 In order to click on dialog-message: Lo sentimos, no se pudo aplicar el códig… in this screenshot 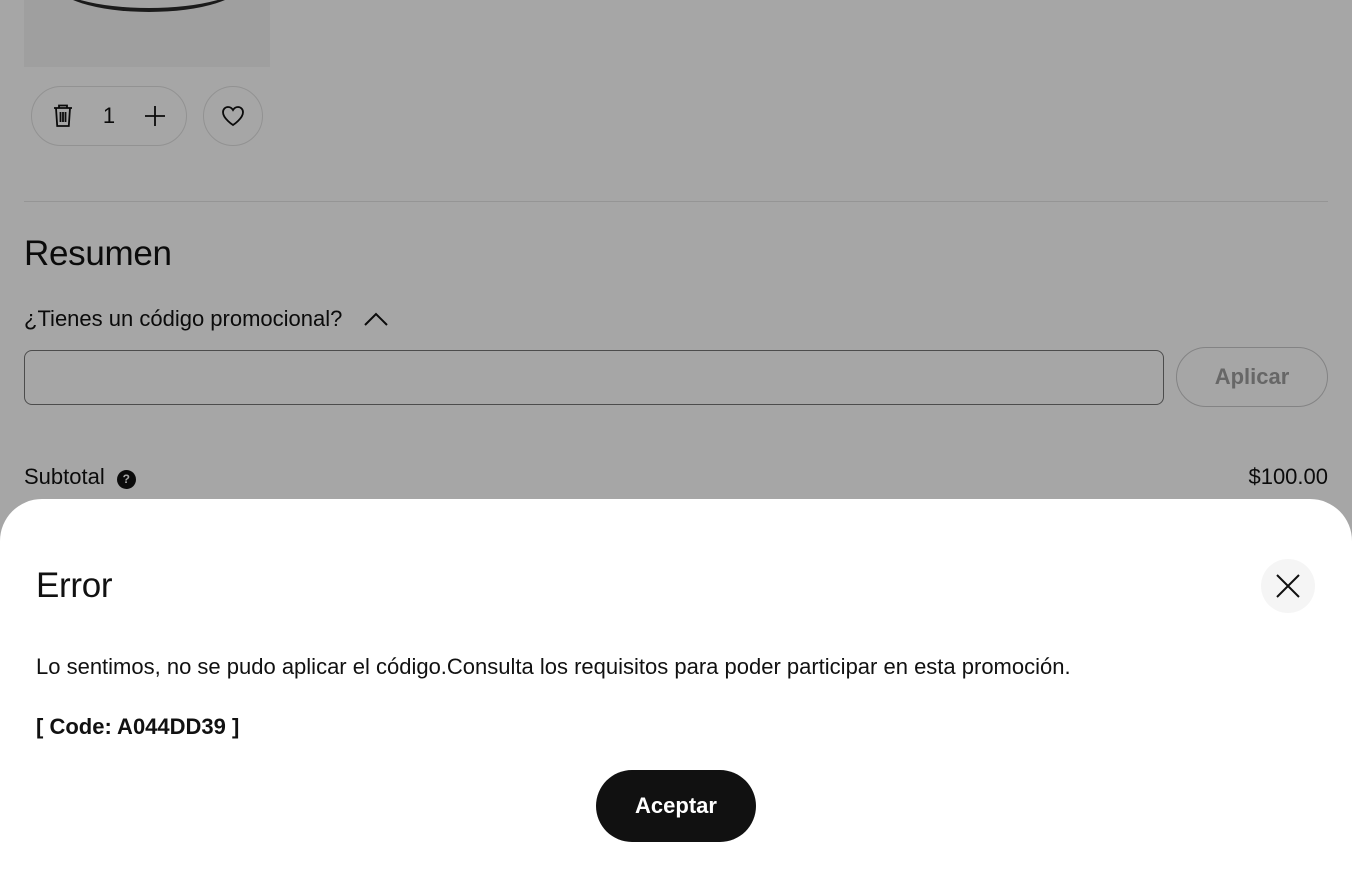, I will do `click(553, 666)`.